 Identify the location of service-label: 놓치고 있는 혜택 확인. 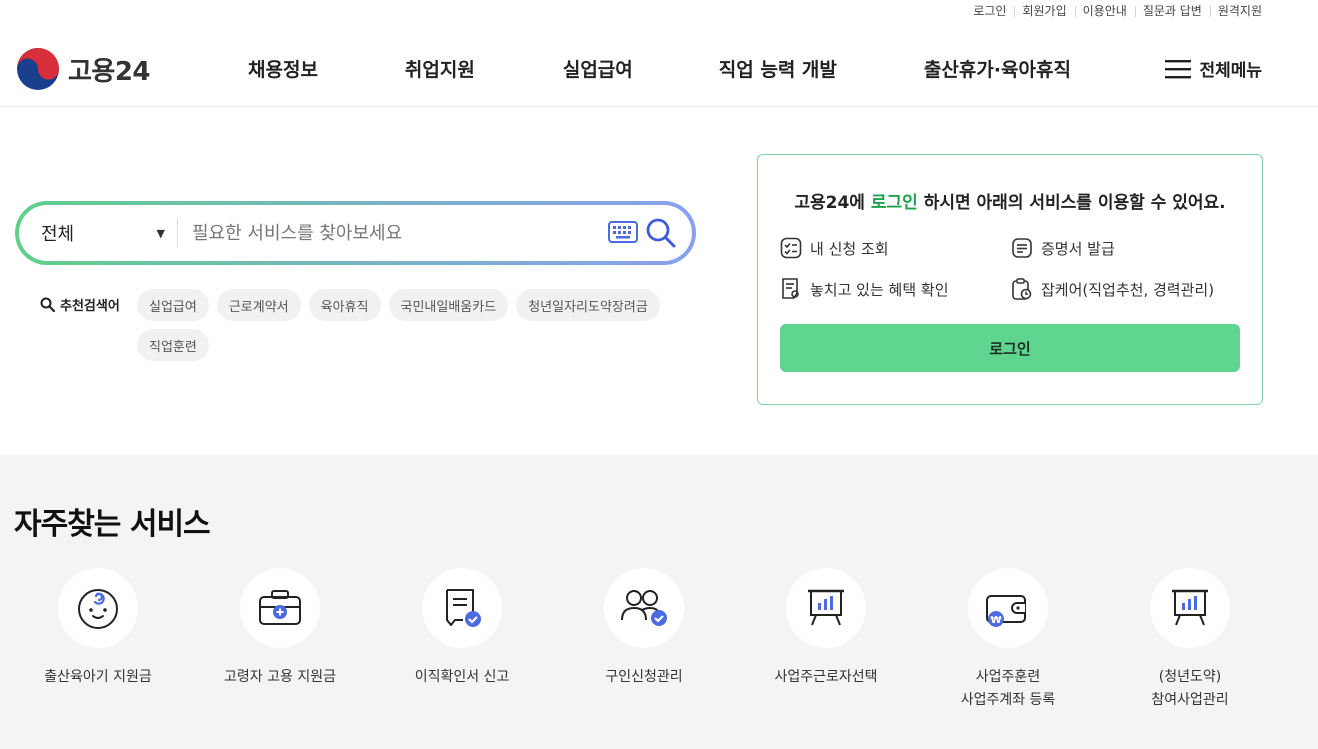
(879, 289).